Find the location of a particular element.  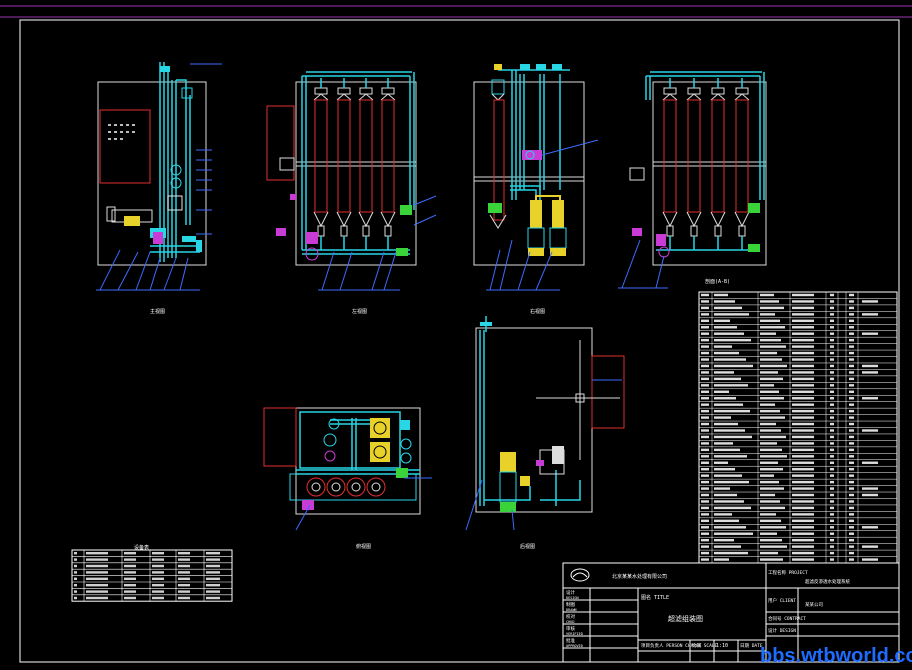

view-section-label: 剖面(A-B) is located at coordinates (717, 281).